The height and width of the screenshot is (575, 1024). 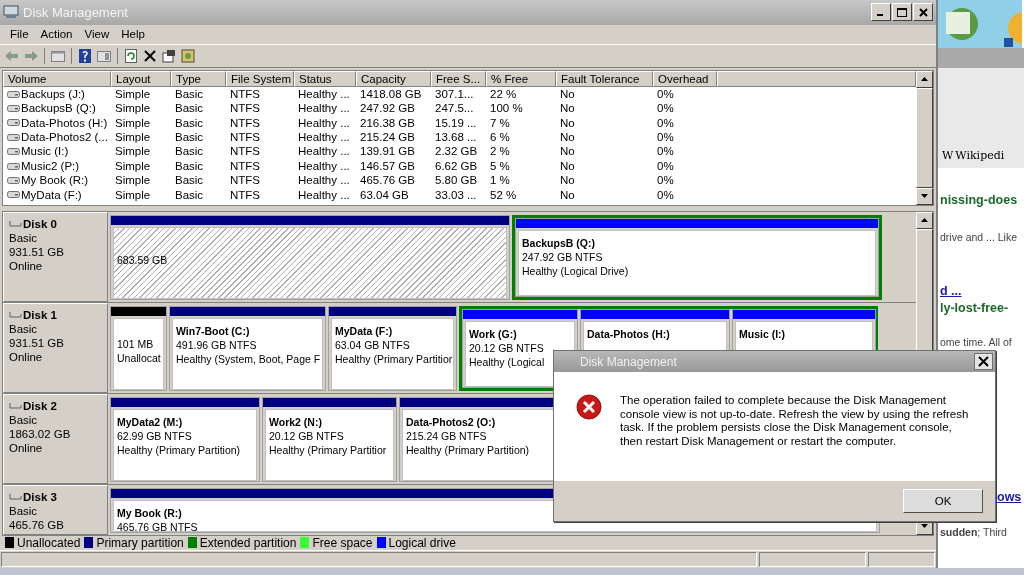 What do you see at coordinates (198, 78) in the screenshot?
I see `column-header: Type` at bounding box center [198, 78].